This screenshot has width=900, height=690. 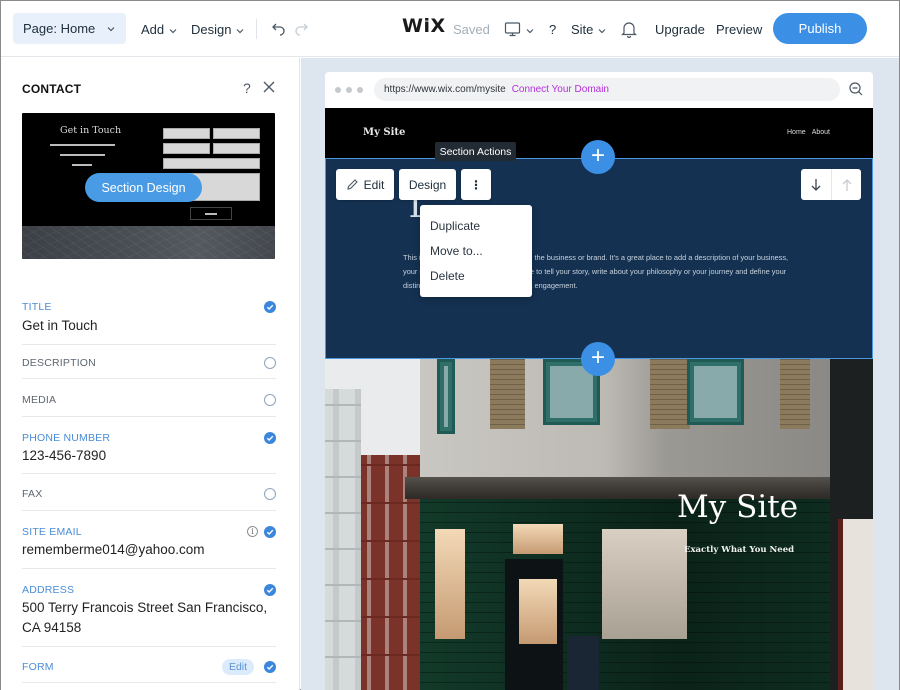 I want to click on section-actions-tooltip: Section Actions, so click(x=475, y=151).